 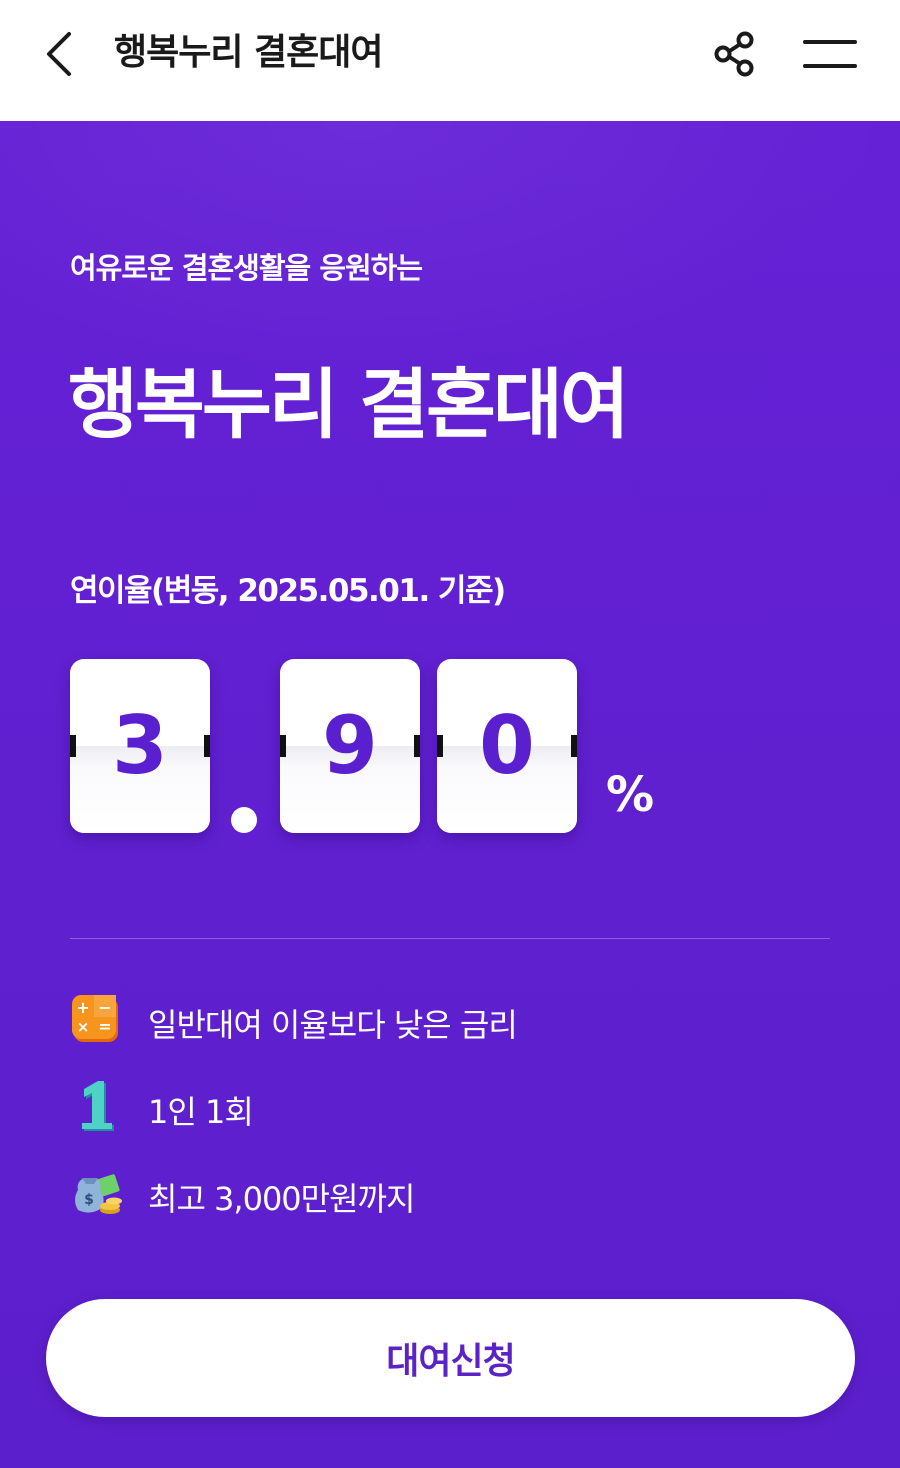 I want to click on rate-digit: 9, so click(x=350, y=745).